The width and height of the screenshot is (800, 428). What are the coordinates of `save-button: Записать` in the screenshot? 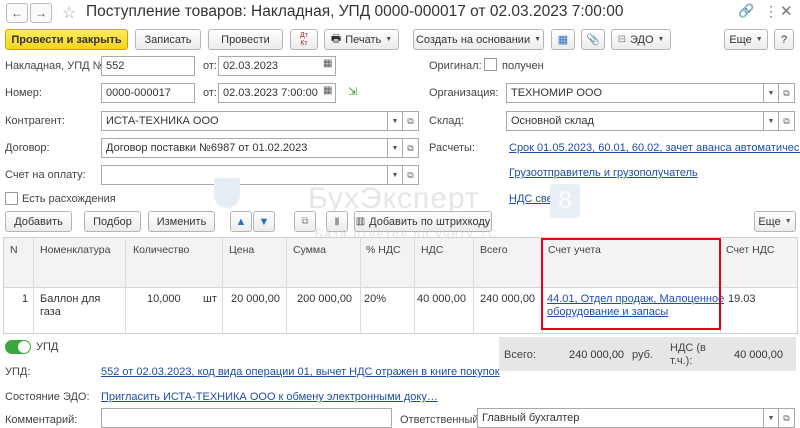 It's located at (168, 39).